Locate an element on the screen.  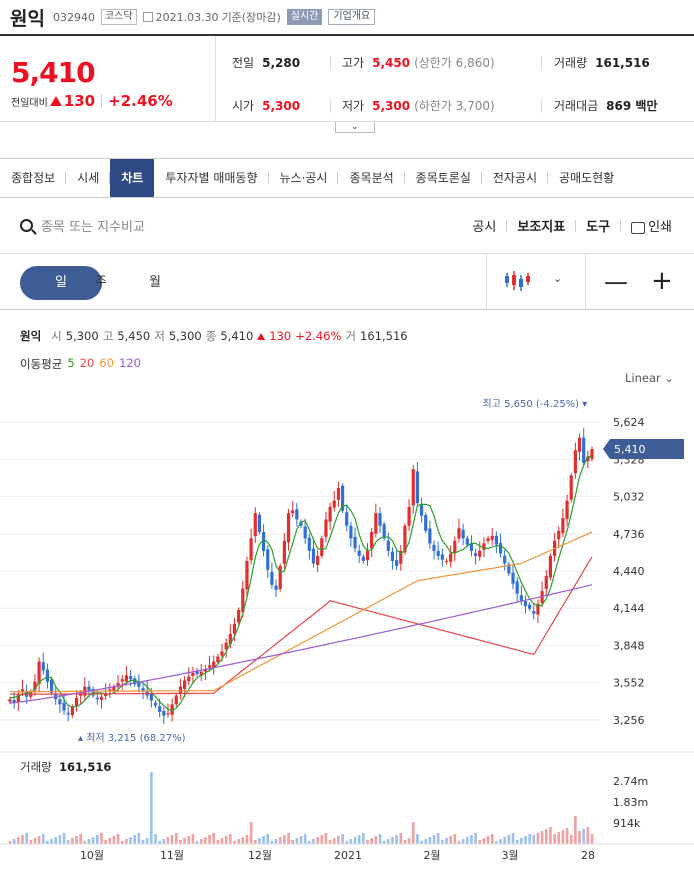
zoom-out-button: — is located at coordinates (616, 282).